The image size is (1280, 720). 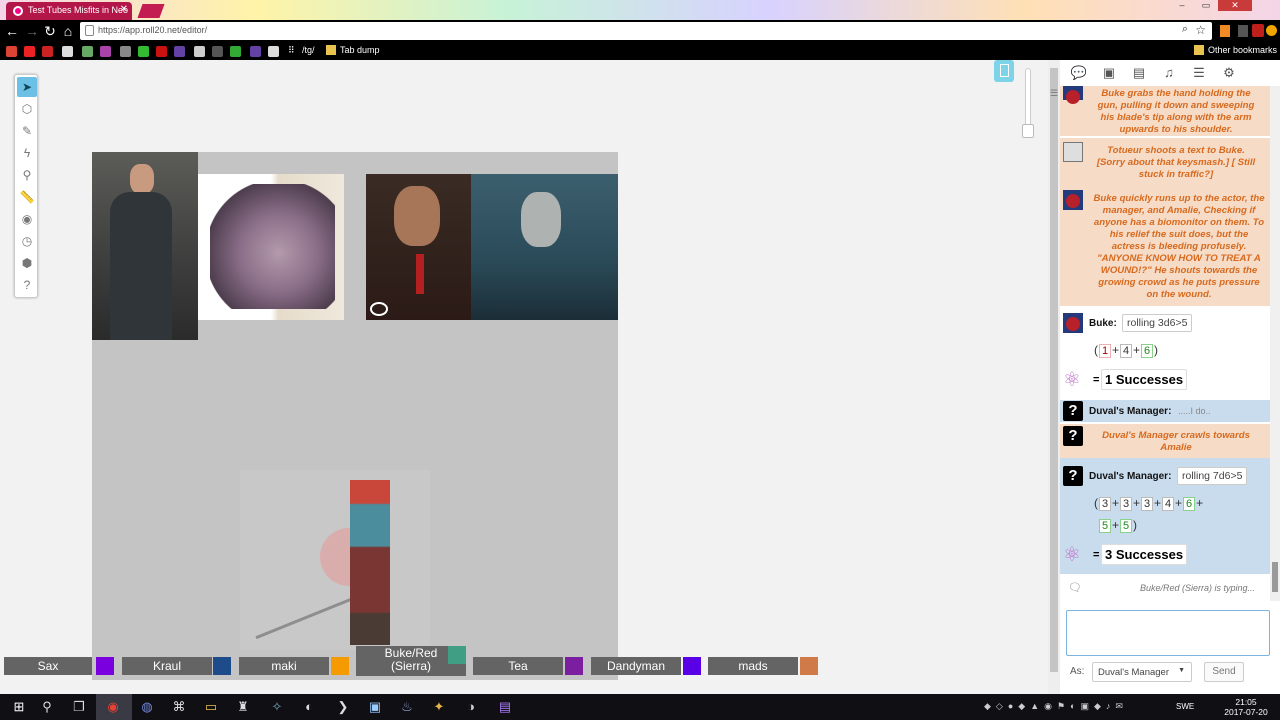 What do you see at coordinates (544, 247) in the screenshot?
I see `token-pale-man` at bounding box center [544, 247].